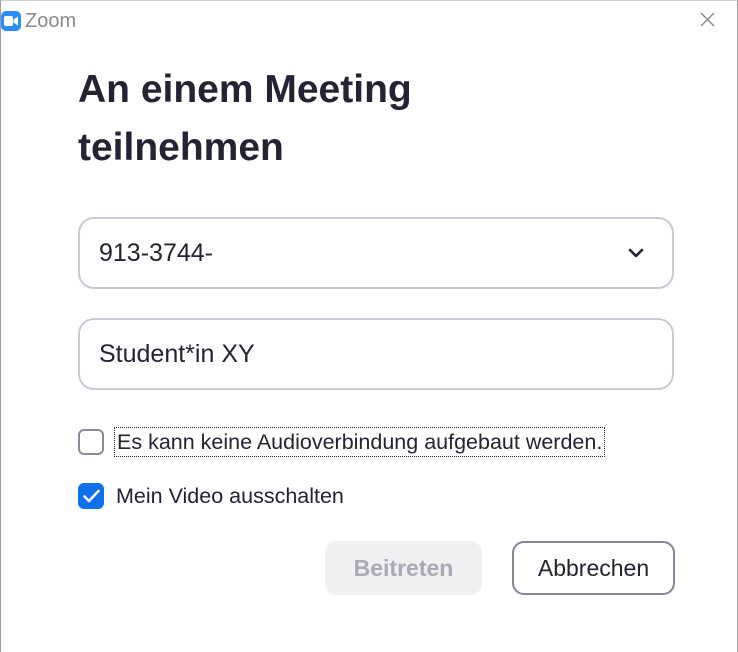  What do you see at coordinates (11, 21) in the screenshot?
I see `zoom-camera-icon` at bounding box center [11, 21].